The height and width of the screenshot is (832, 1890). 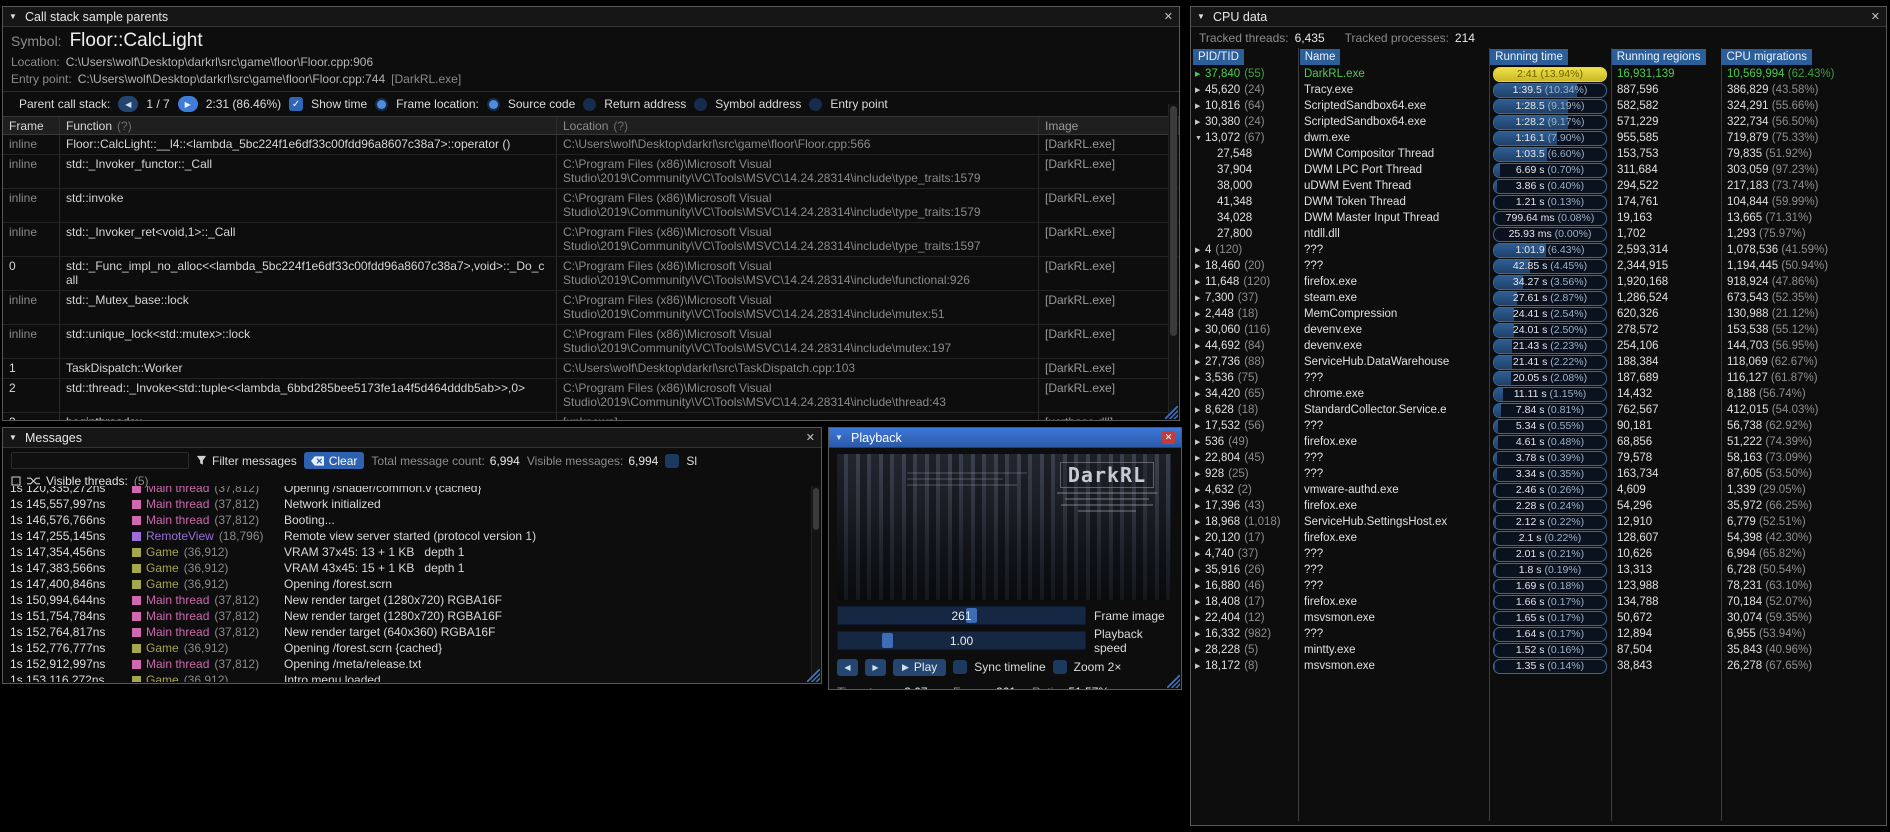 I want to click on radio-entry-point, so click(x=816, y=104).